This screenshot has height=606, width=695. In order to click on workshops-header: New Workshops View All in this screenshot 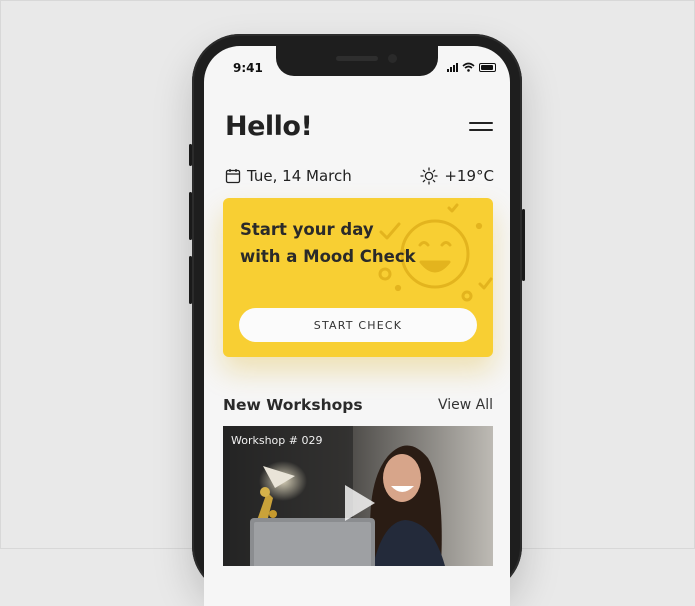, I will do `click(358, 405)`.